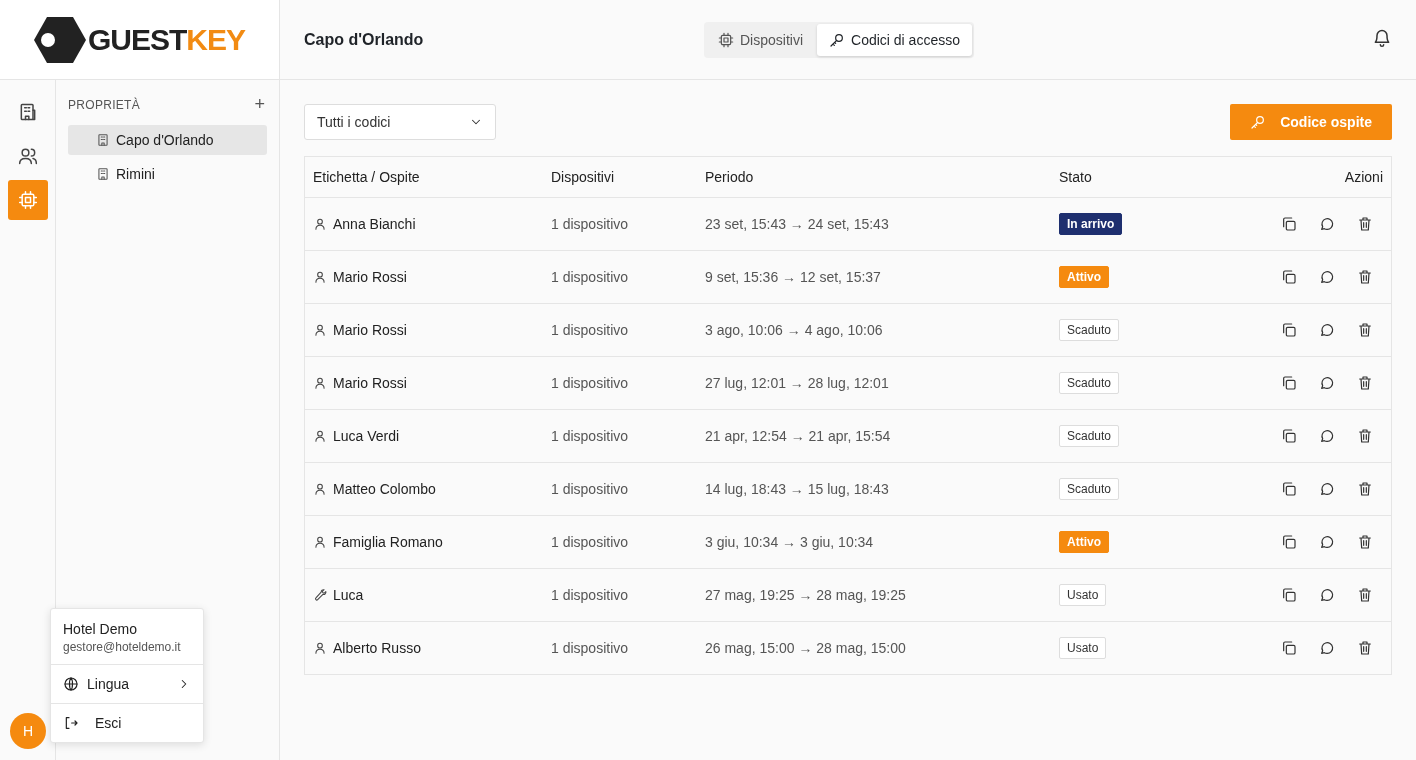 This screenshot has height=760, width=1416. Describe the element at coordinates (874, 224) in the screenshot. I see `table-cell: 23 set, 15:43 → 24 set, 15:43` at that location.